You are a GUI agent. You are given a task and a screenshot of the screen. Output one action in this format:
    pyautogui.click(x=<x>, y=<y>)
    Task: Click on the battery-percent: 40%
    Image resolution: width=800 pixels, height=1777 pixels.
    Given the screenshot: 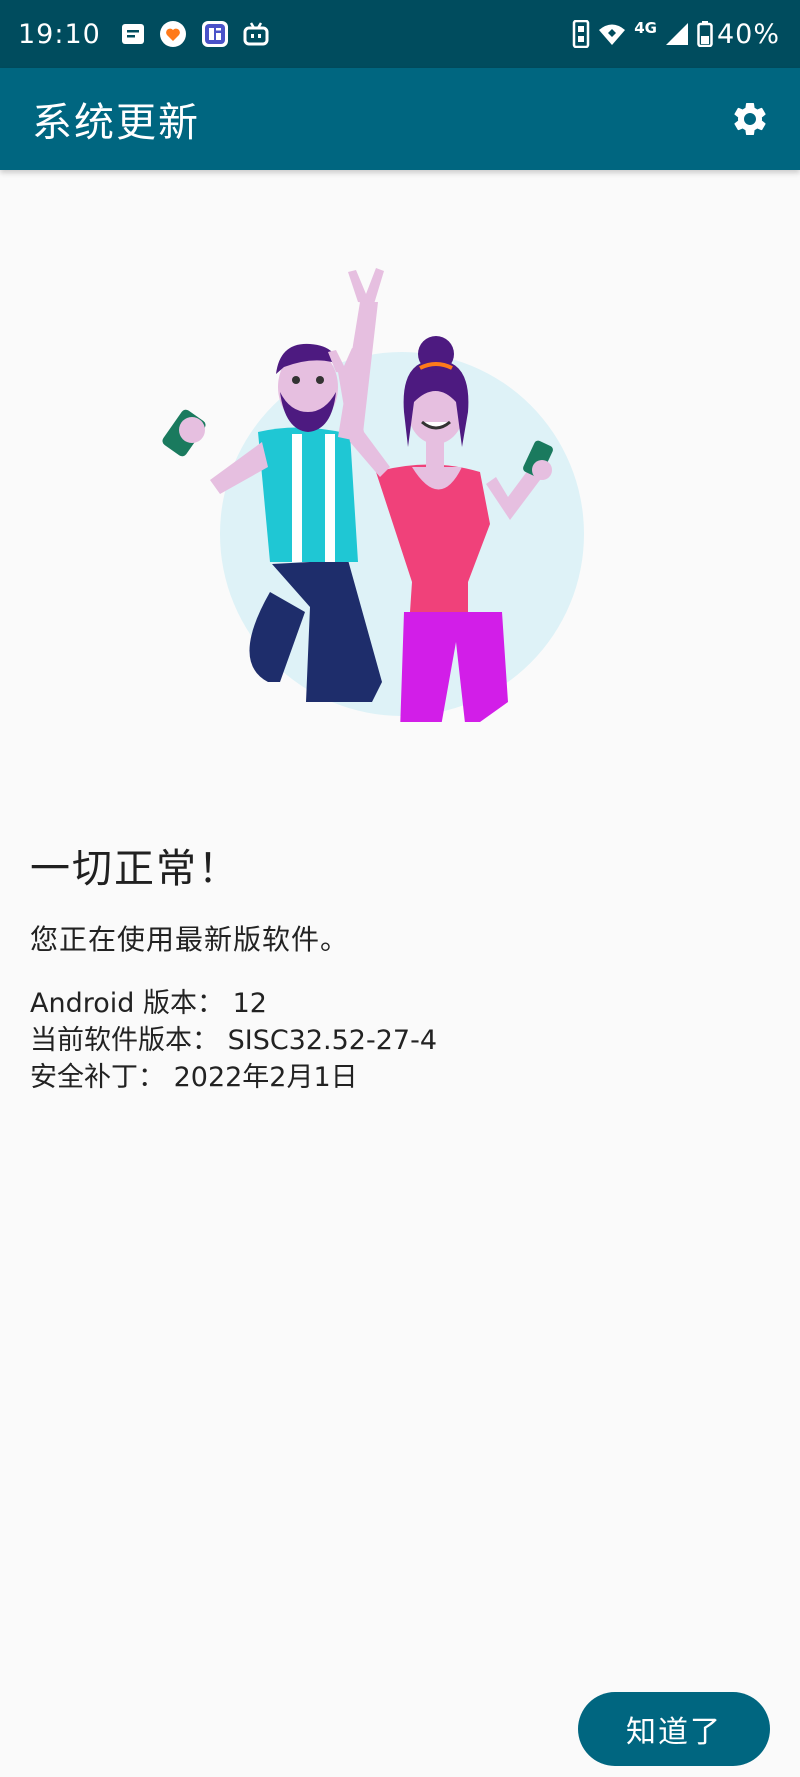 What is the action you would take?
    pyautogui.click(x=748, y=34)
    